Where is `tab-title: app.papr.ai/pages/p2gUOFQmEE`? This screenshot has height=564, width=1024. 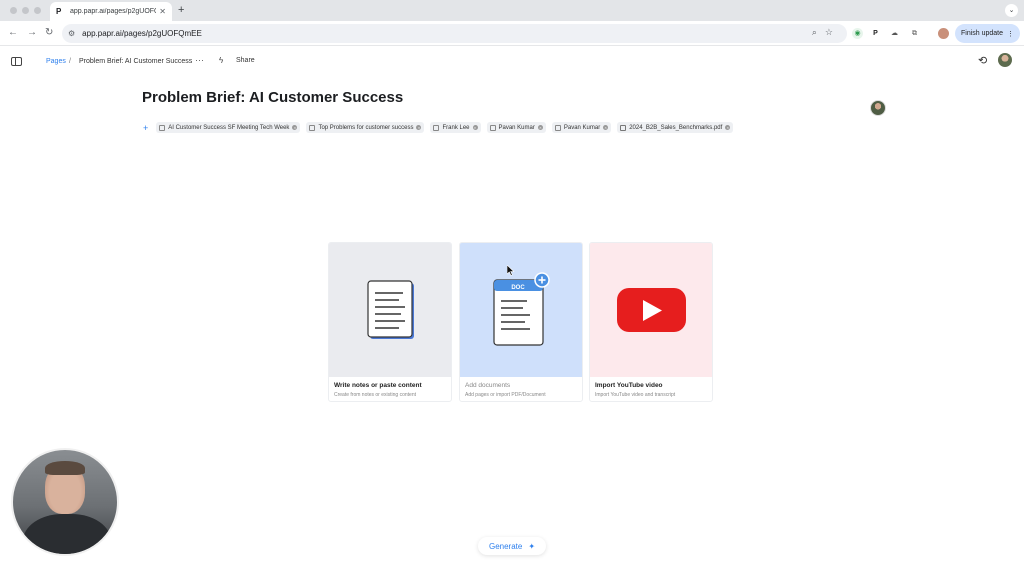 tab-title: app.papr.ai/pages/p2gUOFQmEE is located at coordinates (113, 11).